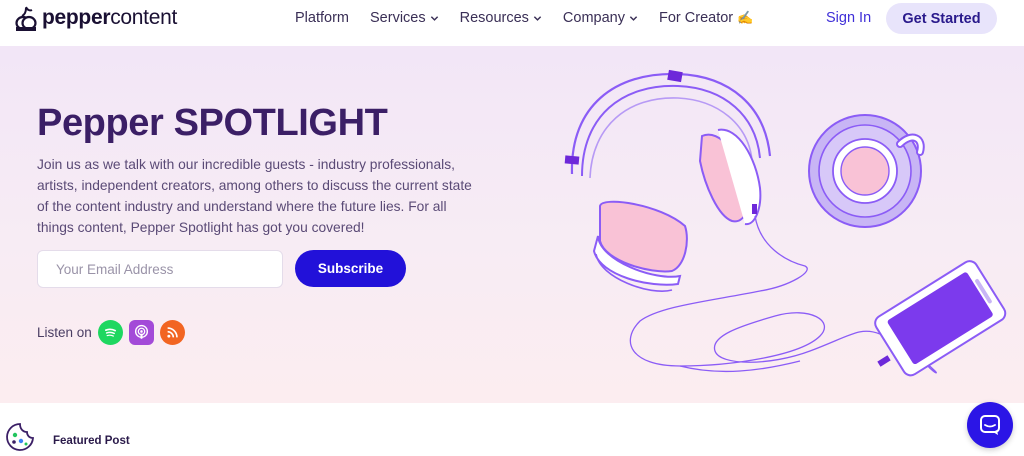 This screenshot has height=456, width=1024. I want to click on email-input, so click(160, 269).